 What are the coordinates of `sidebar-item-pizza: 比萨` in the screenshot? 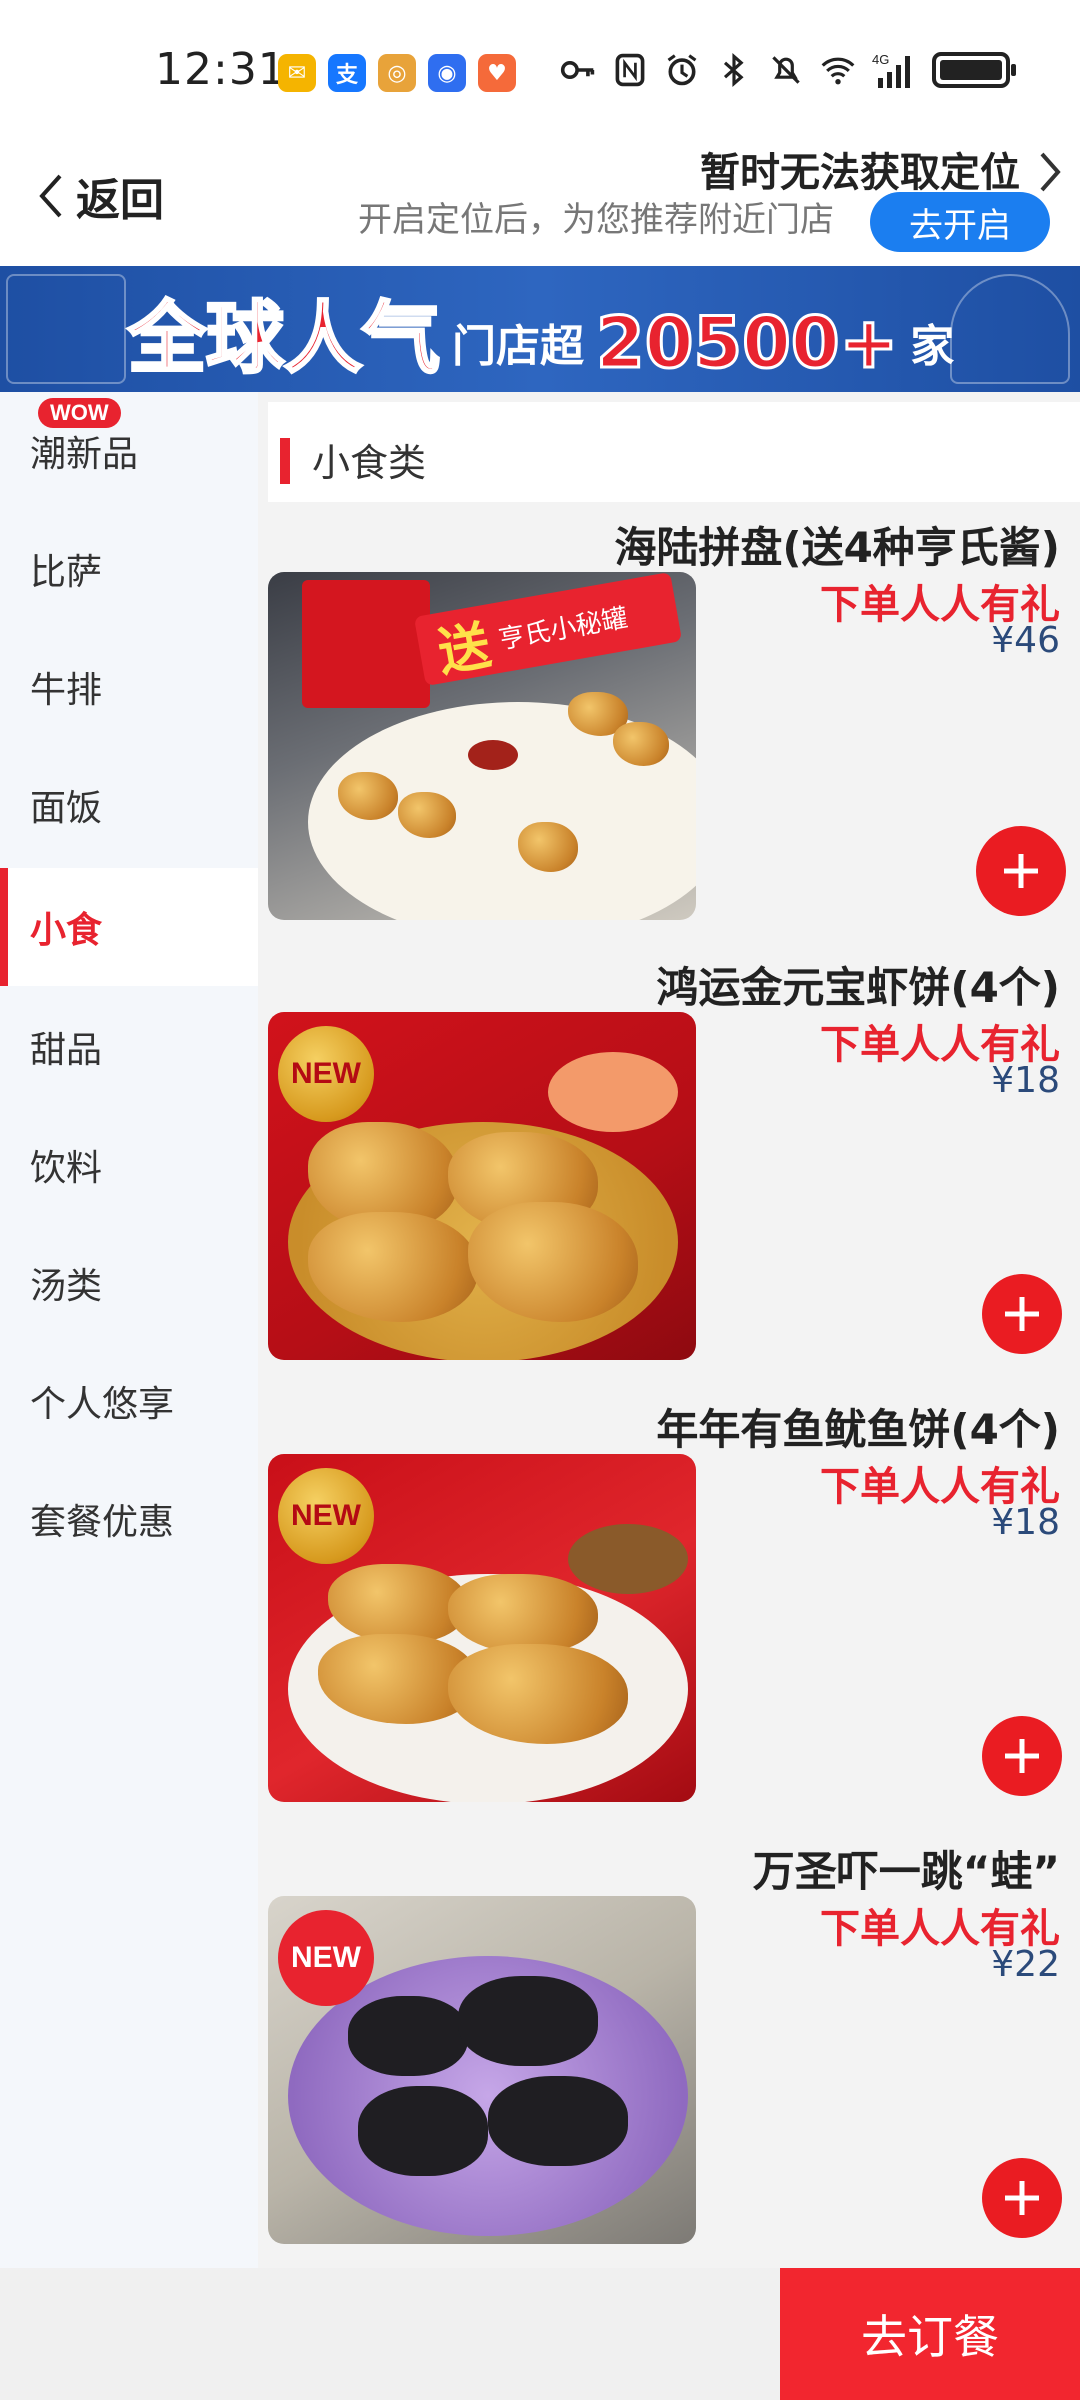 It's located at (129, 569).